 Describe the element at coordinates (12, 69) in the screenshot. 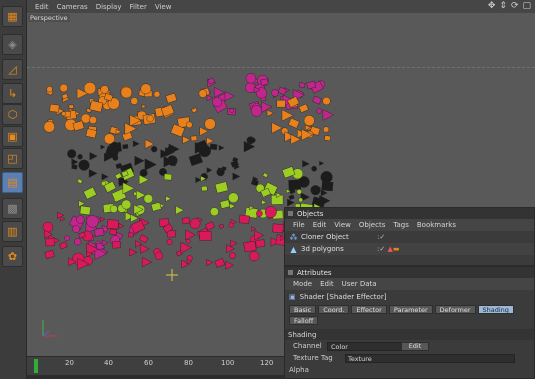

I see `perspective-icon: ◿` at that location.